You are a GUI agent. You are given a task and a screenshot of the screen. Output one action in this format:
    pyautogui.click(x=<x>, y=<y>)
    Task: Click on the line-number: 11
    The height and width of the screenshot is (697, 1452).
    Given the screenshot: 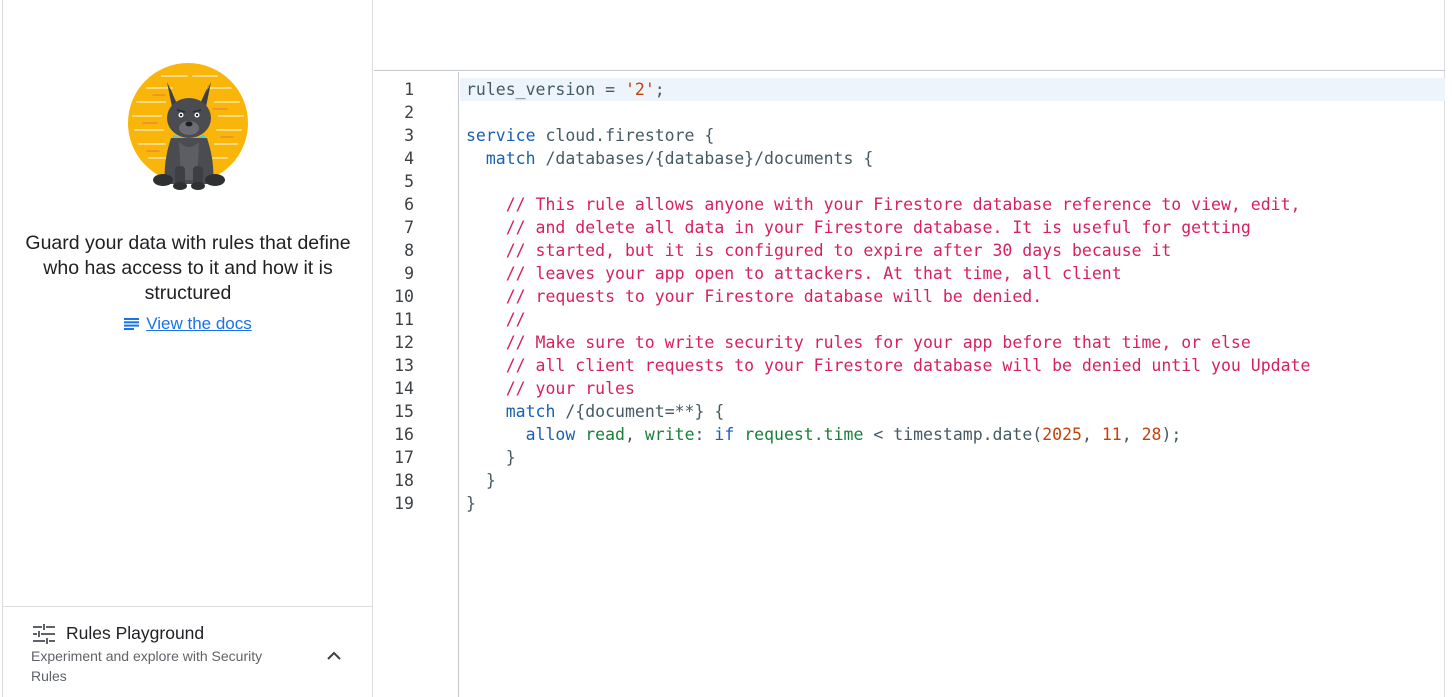 What is the action you would take?
    pyautogui.click(x=404, y=319)
    